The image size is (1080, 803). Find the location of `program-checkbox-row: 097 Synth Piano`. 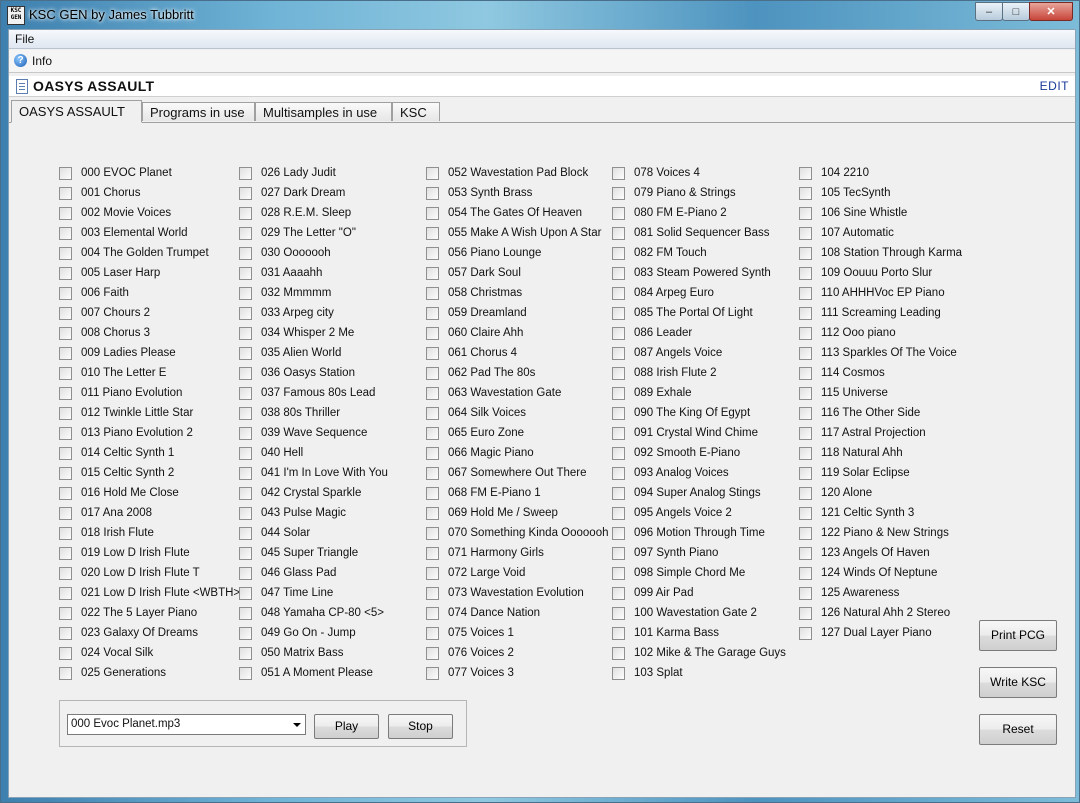

program-checkbox-row: 097 Synth Piano is located at coordinates (699, 553).